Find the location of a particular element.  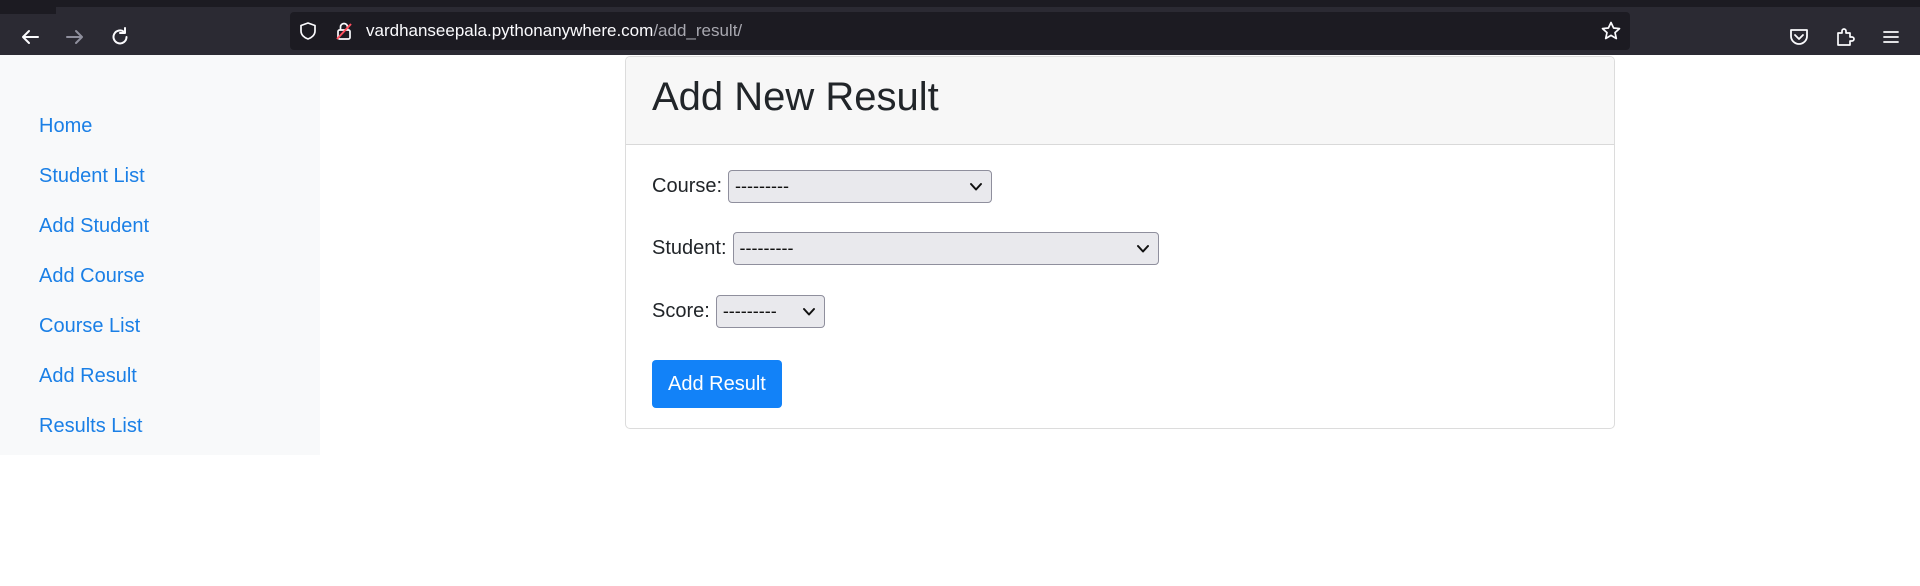

hamburger-menu-icon is located at coordinates (1891, 37).